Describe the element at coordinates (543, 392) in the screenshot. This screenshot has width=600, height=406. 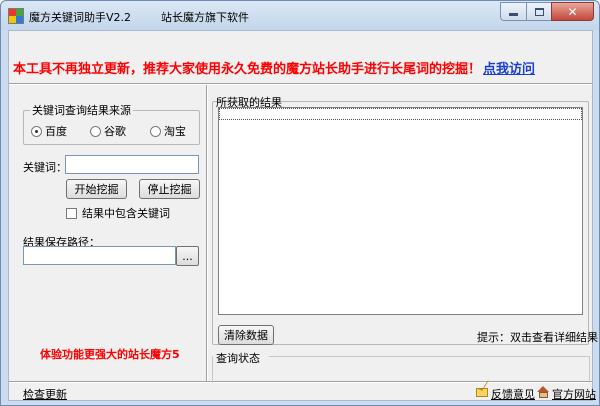
I see `home-icon` at that location.